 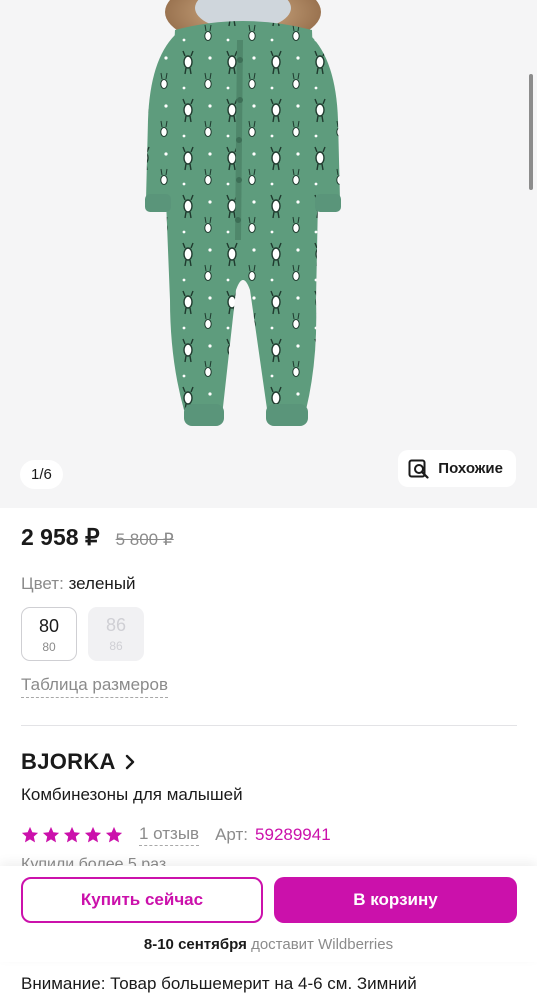 I want to click on brand-name: BJORKA, so click(x=68, y=761).